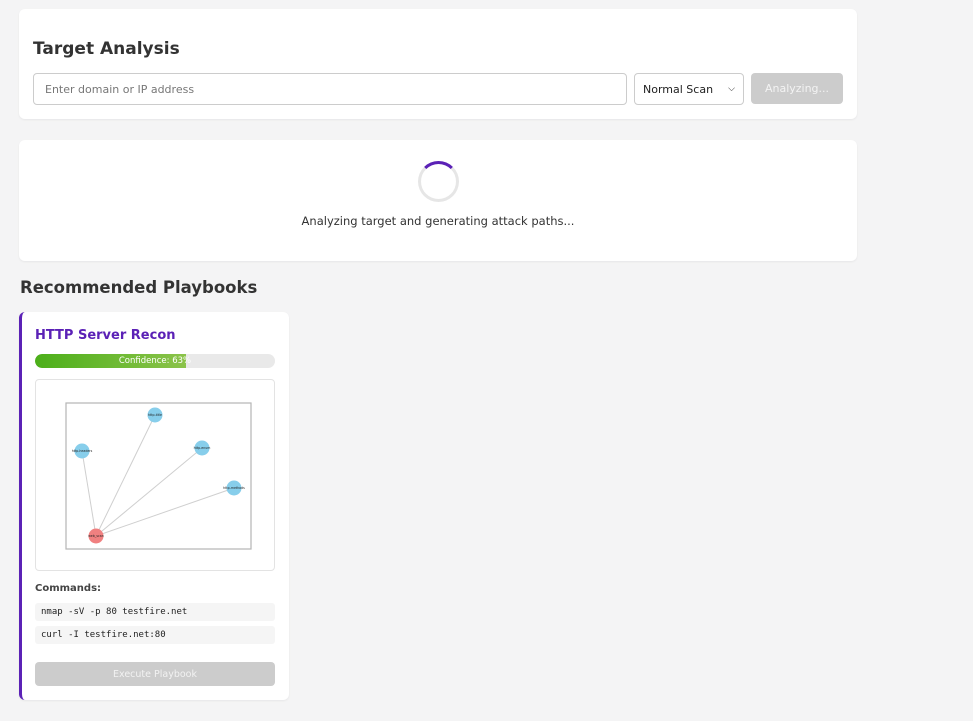 The image size is (973, 721). Describe the element at coordinates (202, 448) in the screenshot. I see `graph-node-label: http-enum` at that location.